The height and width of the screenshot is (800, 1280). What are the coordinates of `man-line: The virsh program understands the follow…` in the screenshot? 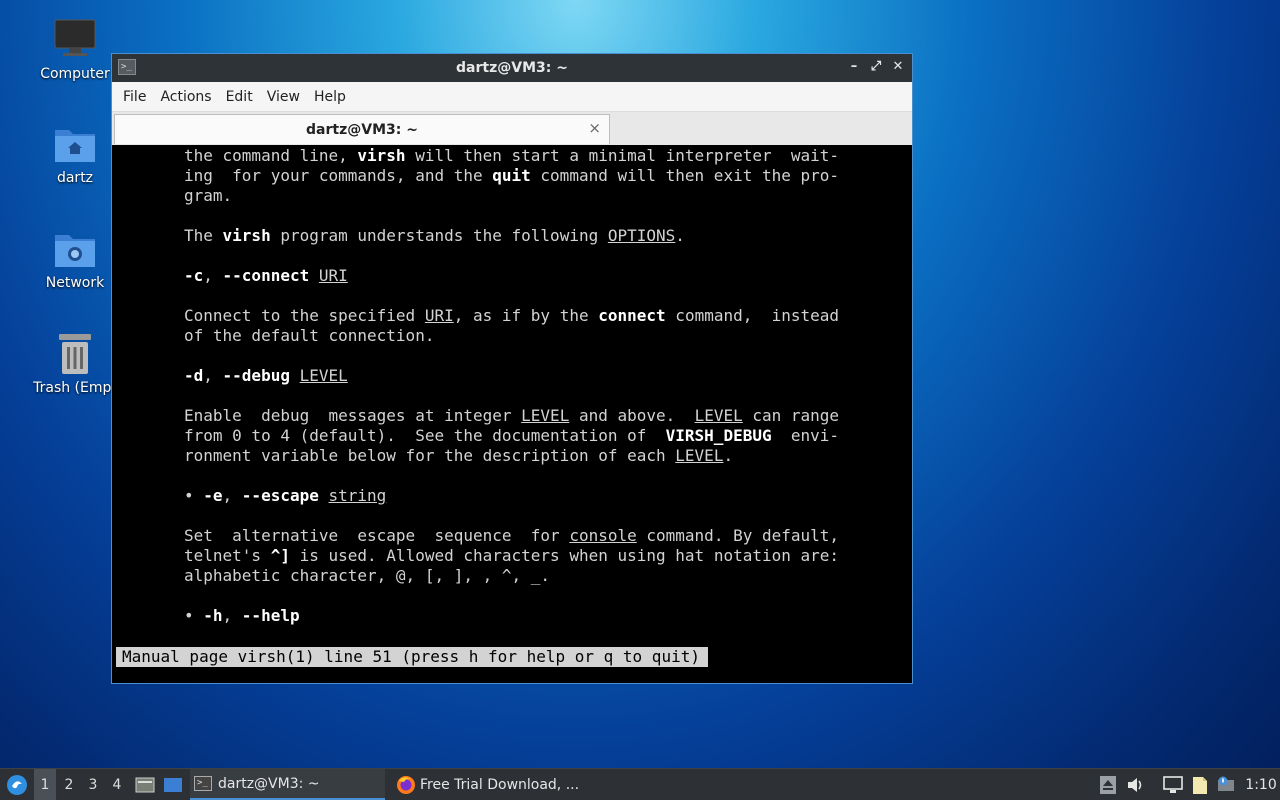 It's located at (434, 235).